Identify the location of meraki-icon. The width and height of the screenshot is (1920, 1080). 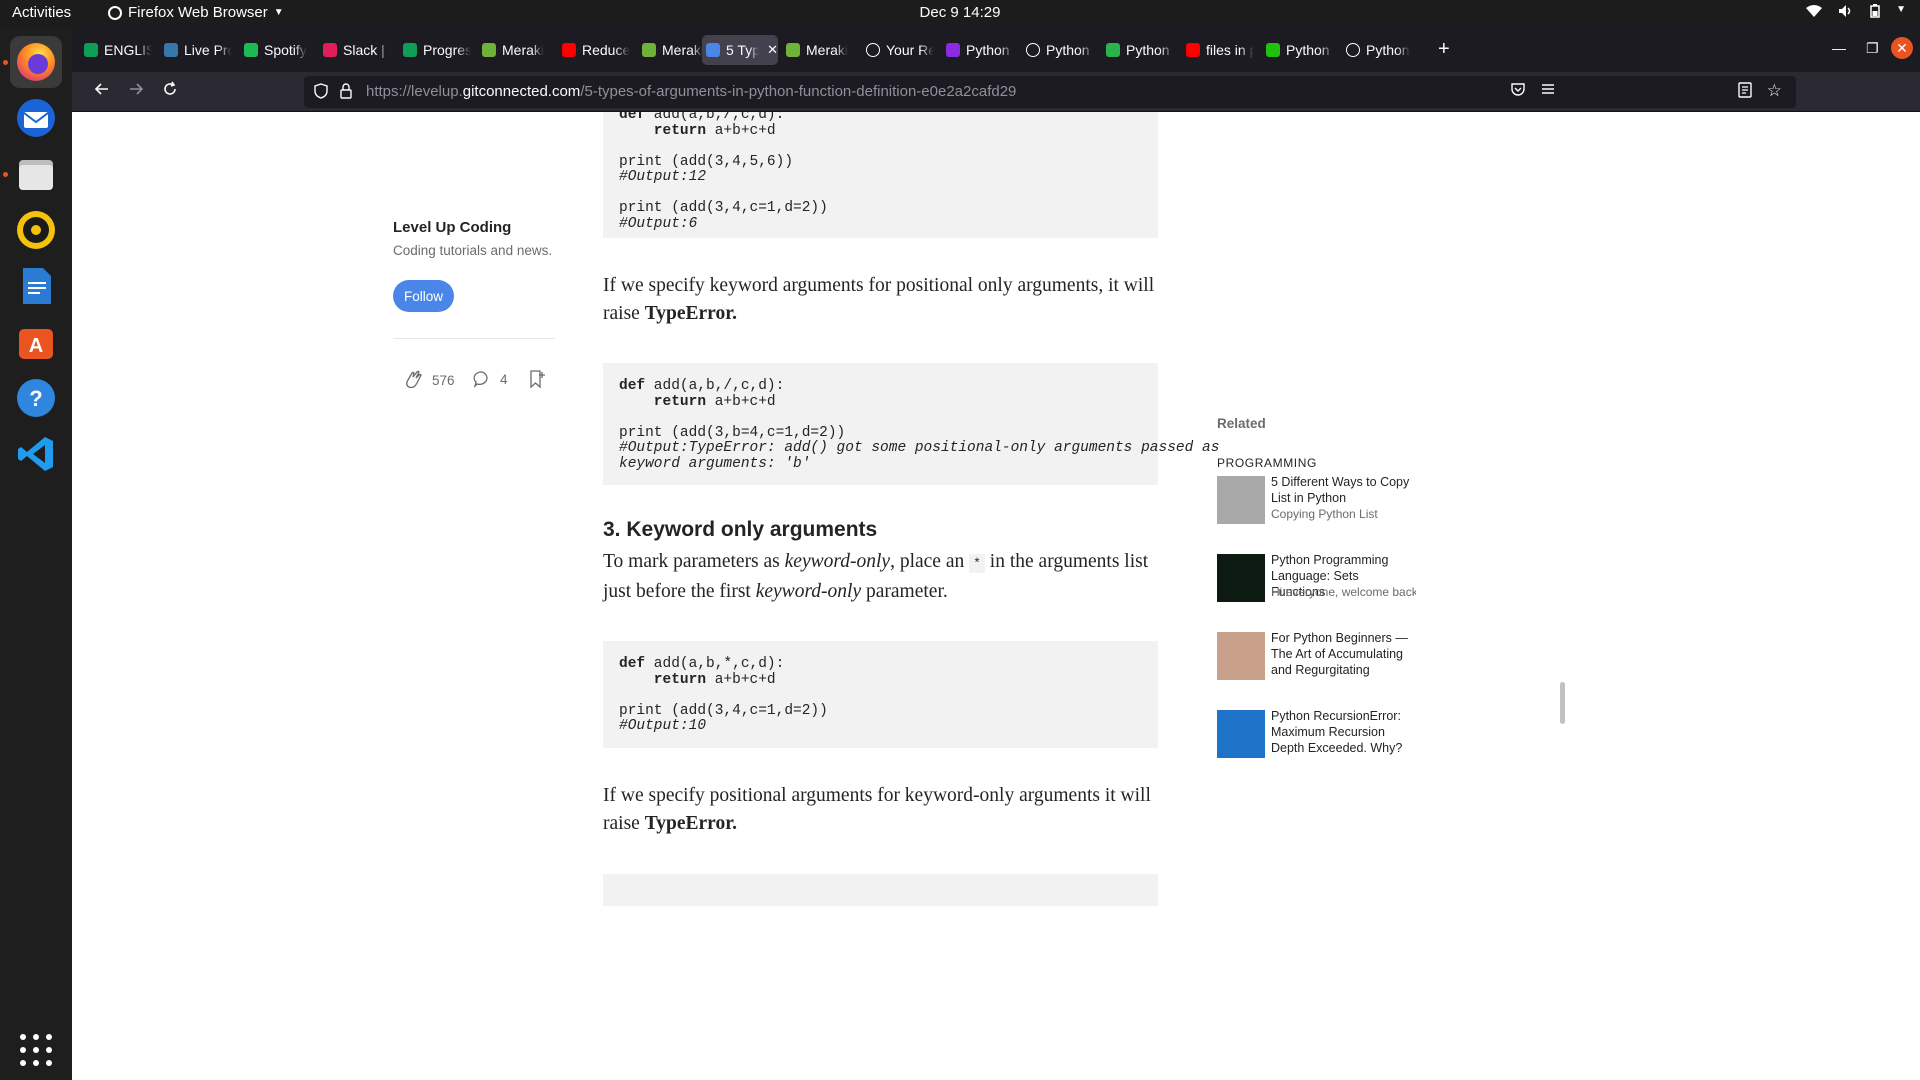
(489, 50).